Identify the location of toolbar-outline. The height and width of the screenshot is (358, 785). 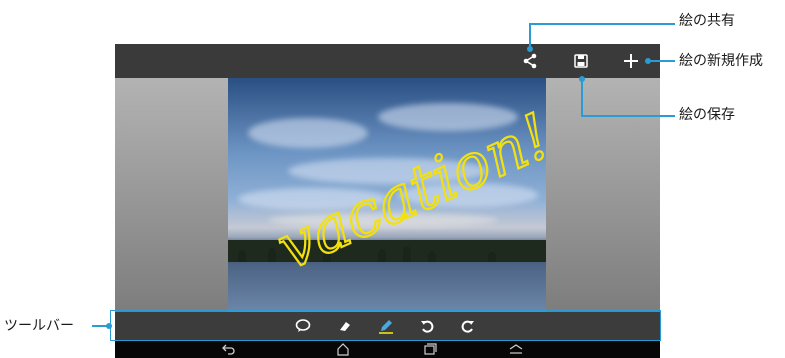
(385, 325).